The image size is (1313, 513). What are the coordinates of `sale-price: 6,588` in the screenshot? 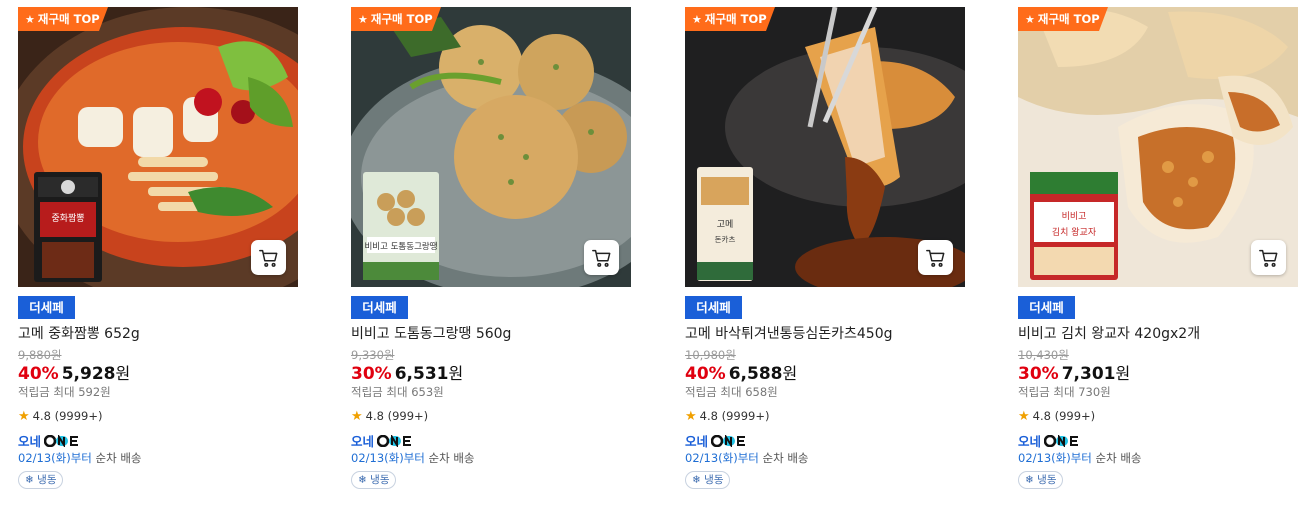 It's located at (755, 374).